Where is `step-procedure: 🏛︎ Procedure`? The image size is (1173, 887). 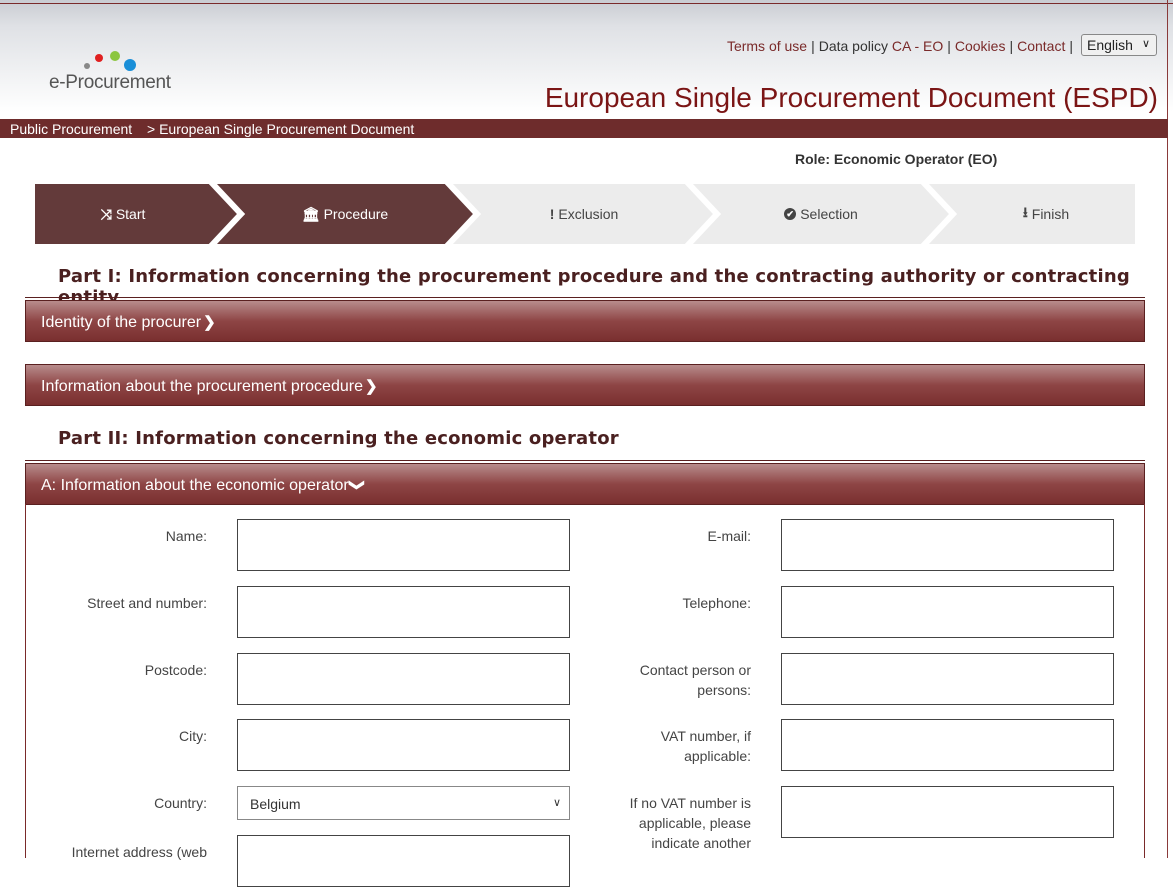
step-procedure: 🏛︎ Procedure is located at coordinates (345, 214).